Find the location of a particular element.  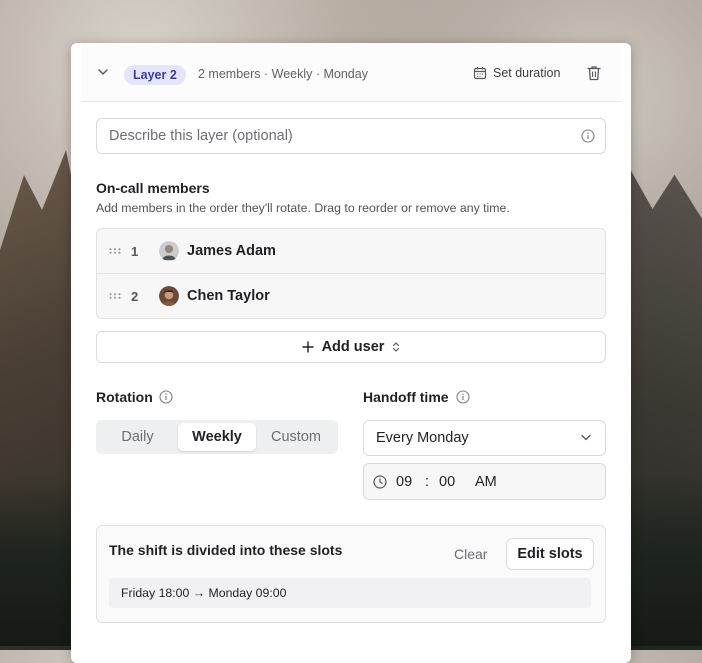

handoff-time-input: 09 : 00 AM is located at coordinates (484, 481).